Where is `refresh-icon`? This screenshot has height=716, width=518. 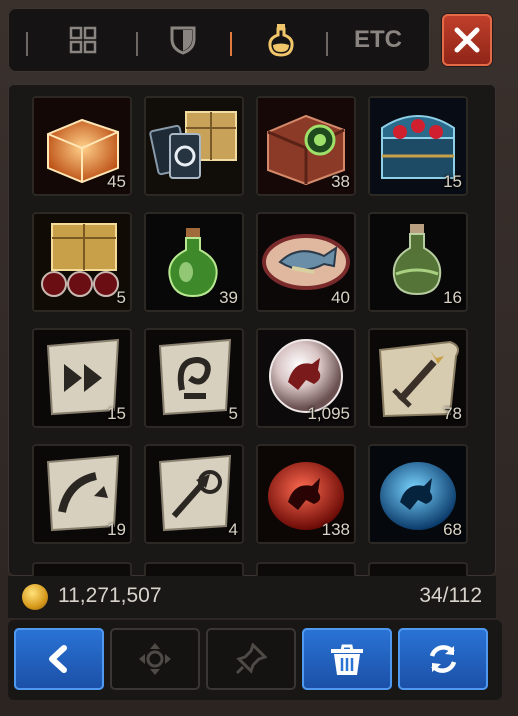
refresh-icon is located at coordinates (443, 659).